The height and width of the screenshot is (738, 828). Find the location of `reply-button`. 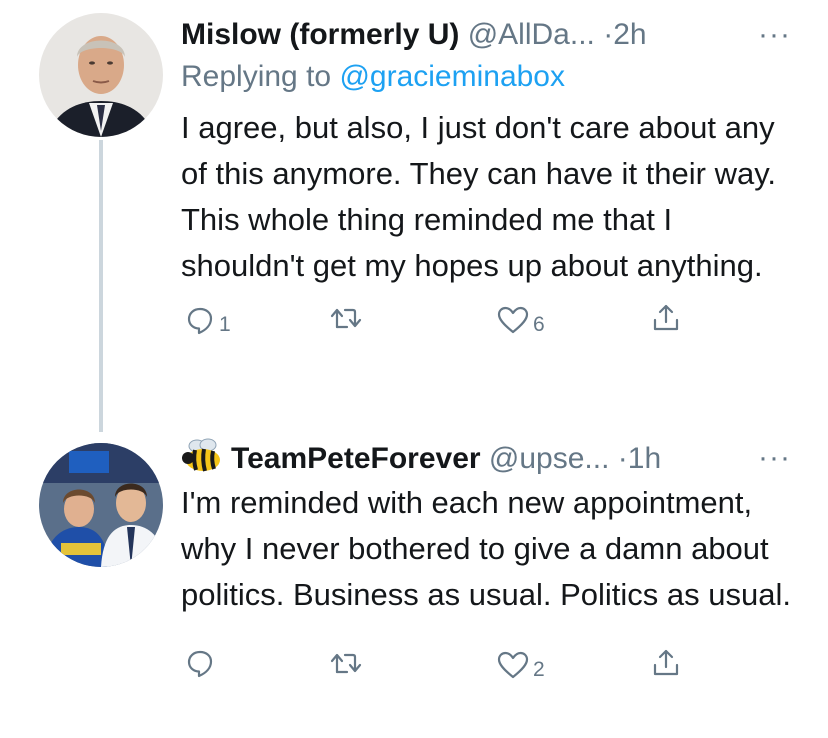

reply-button is located at coordinates (202, 663).